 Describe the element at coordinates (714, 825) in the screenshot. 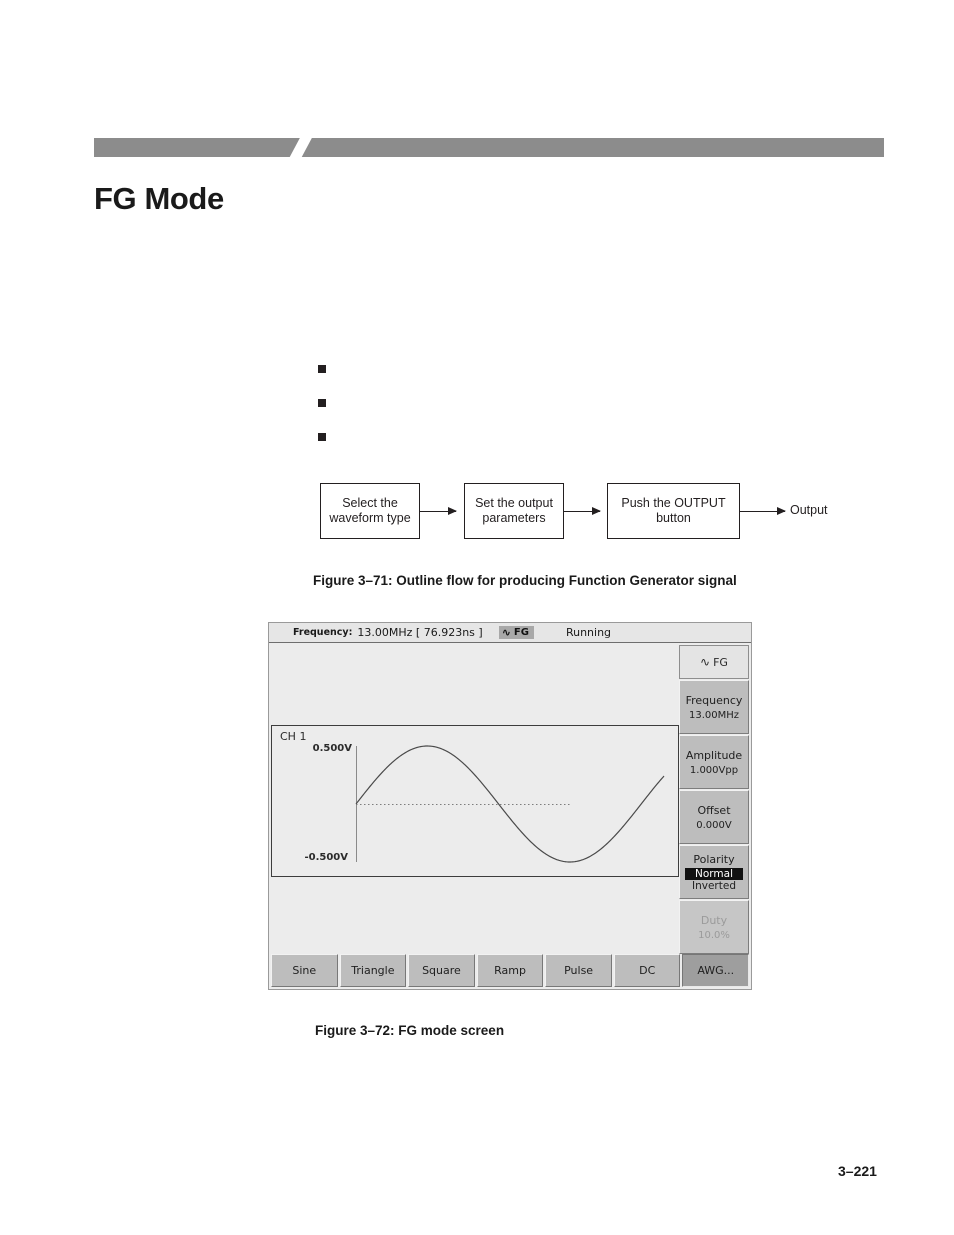

I see `menu-item-value: 0.000V` at that location.